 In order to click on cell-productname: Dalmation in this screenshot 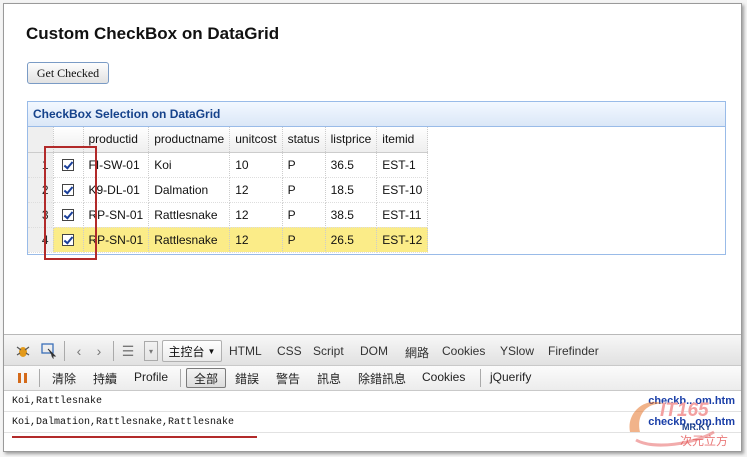, I will do `click(189, 190)`.